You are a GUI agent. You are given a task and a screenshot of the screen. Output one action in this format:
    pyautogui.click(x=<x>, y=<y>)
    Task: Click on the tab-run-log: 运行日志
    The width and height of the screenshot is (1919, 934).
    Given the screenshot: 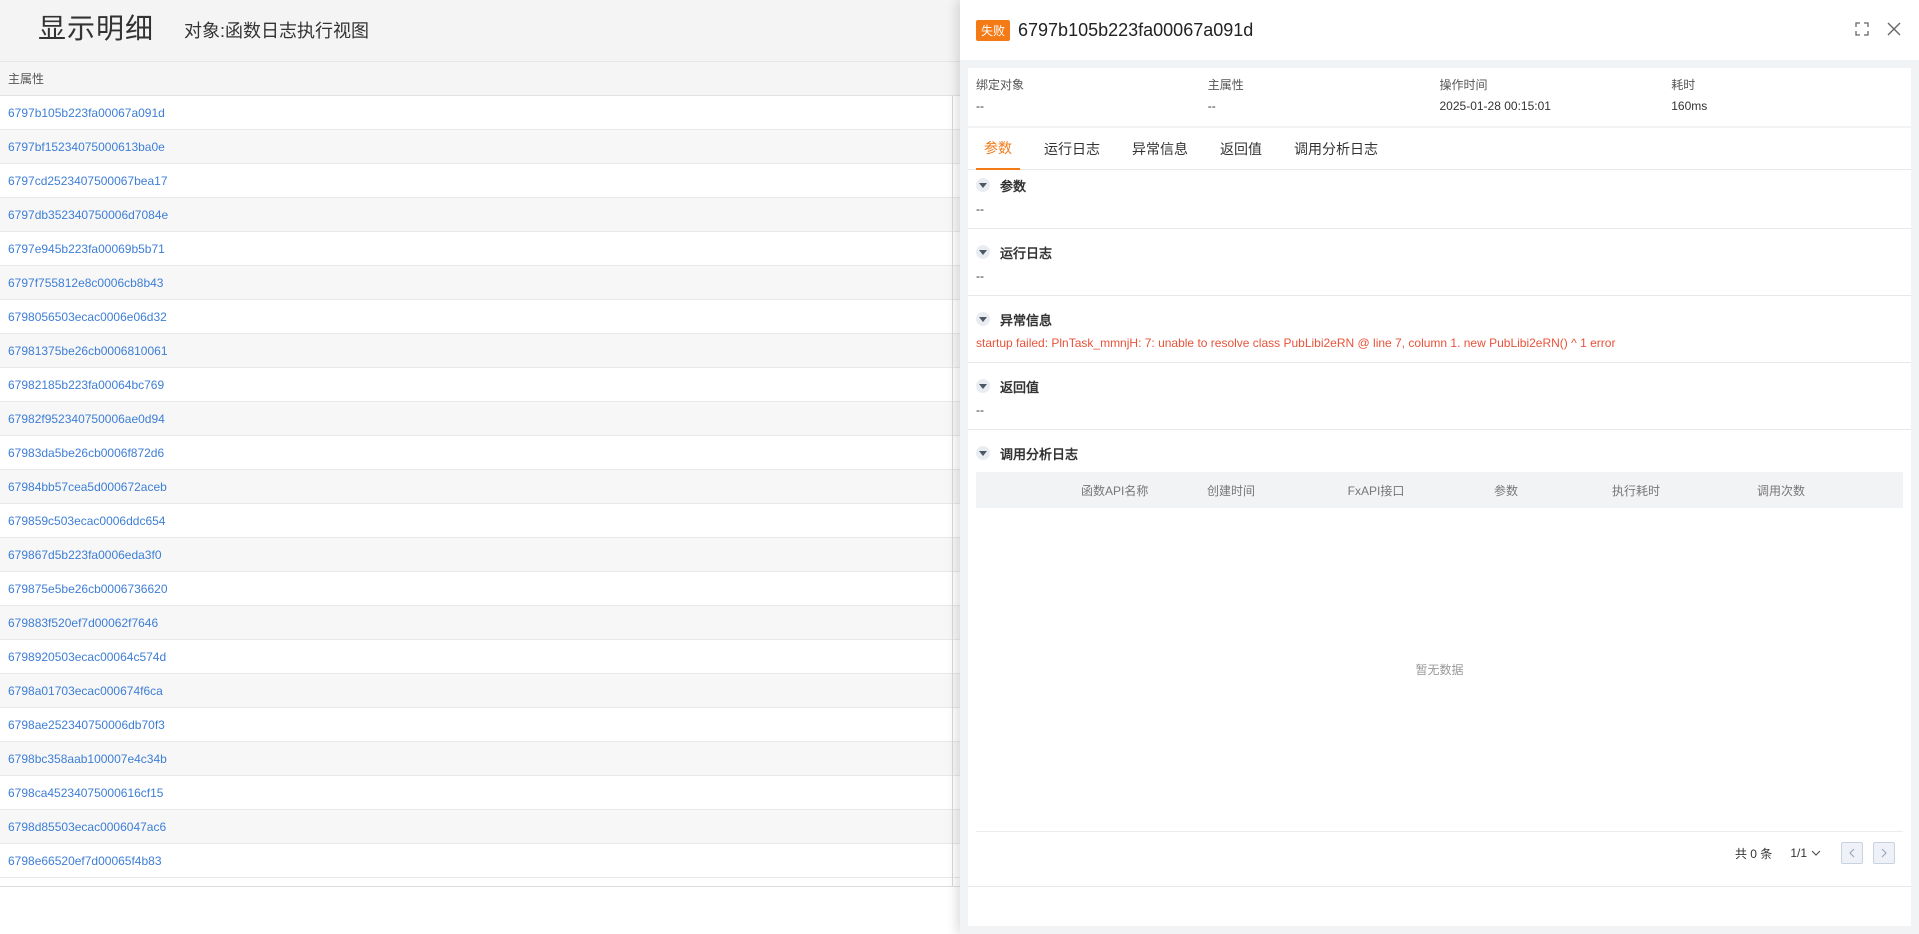 What is the action you would take?
    pyautogui.click(x=1072, y=149)
    